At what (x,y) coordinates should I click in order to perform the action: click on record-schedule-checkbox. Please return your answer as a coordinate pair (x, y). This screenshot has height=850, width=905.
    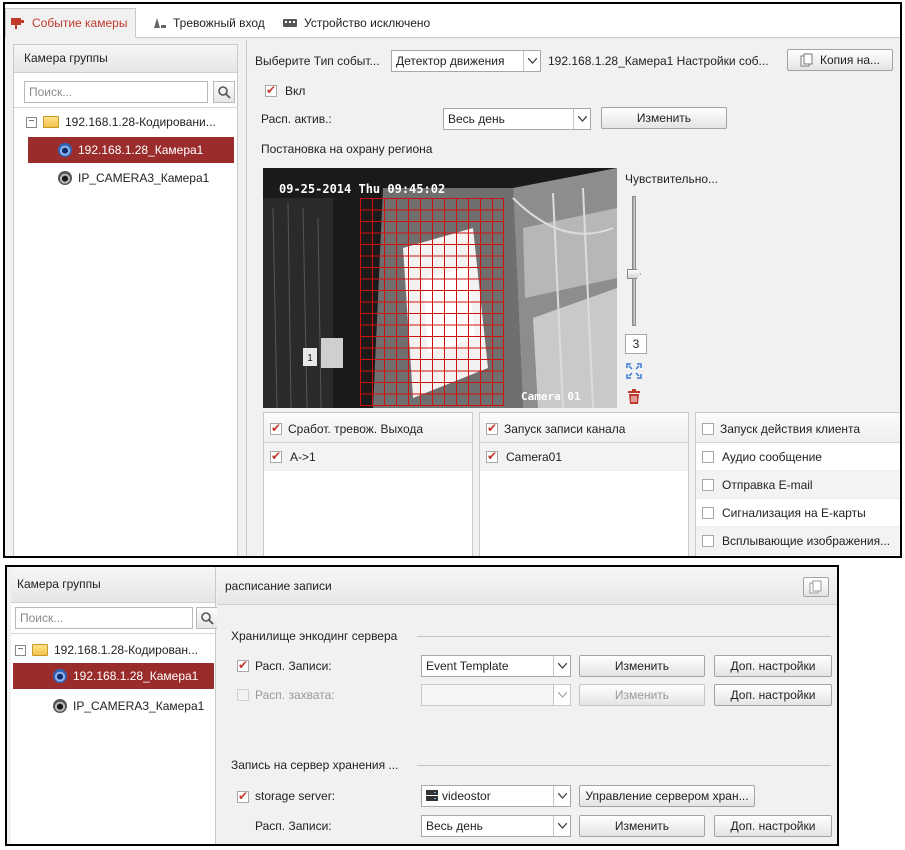
    Looking at the image, I should click on (243, 665).